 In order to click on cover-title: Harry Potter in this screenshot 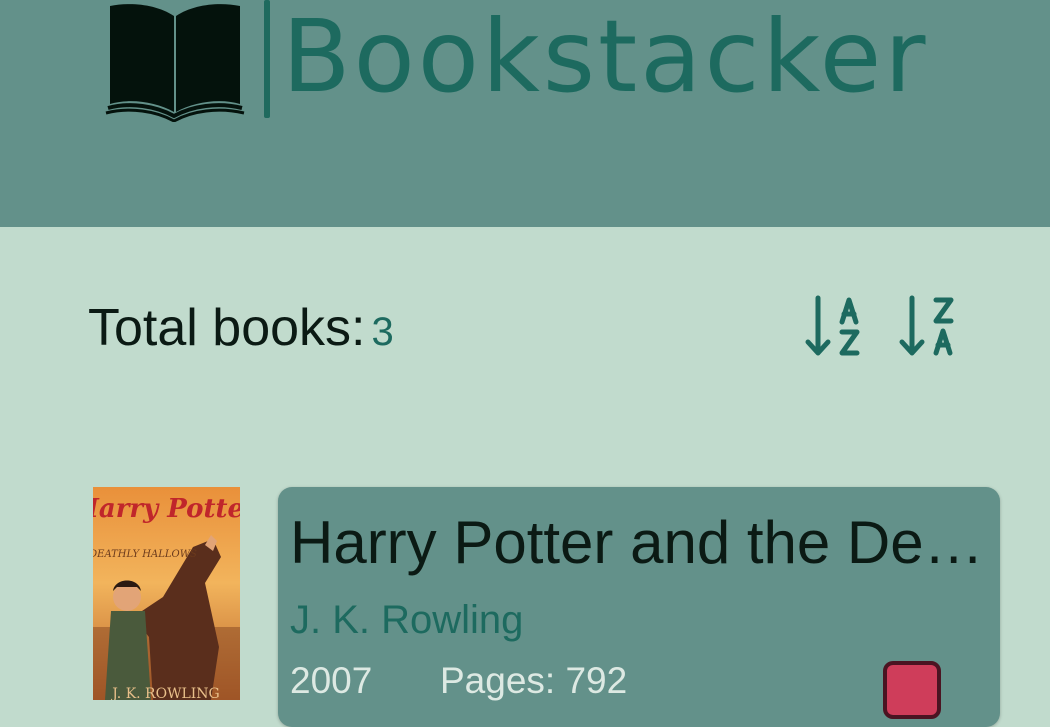, I will do `click(166, 509)`.